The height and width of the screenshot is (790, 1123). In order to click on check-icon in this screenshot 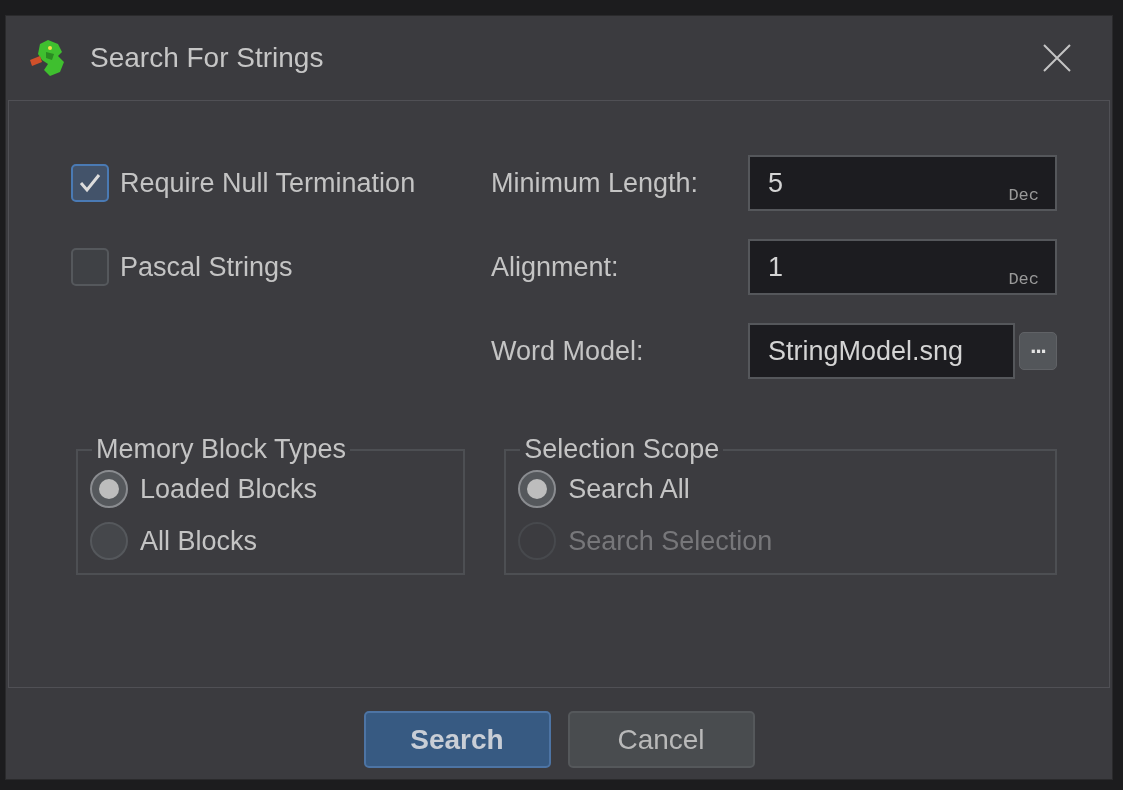, I will do `click(90, 183)`.